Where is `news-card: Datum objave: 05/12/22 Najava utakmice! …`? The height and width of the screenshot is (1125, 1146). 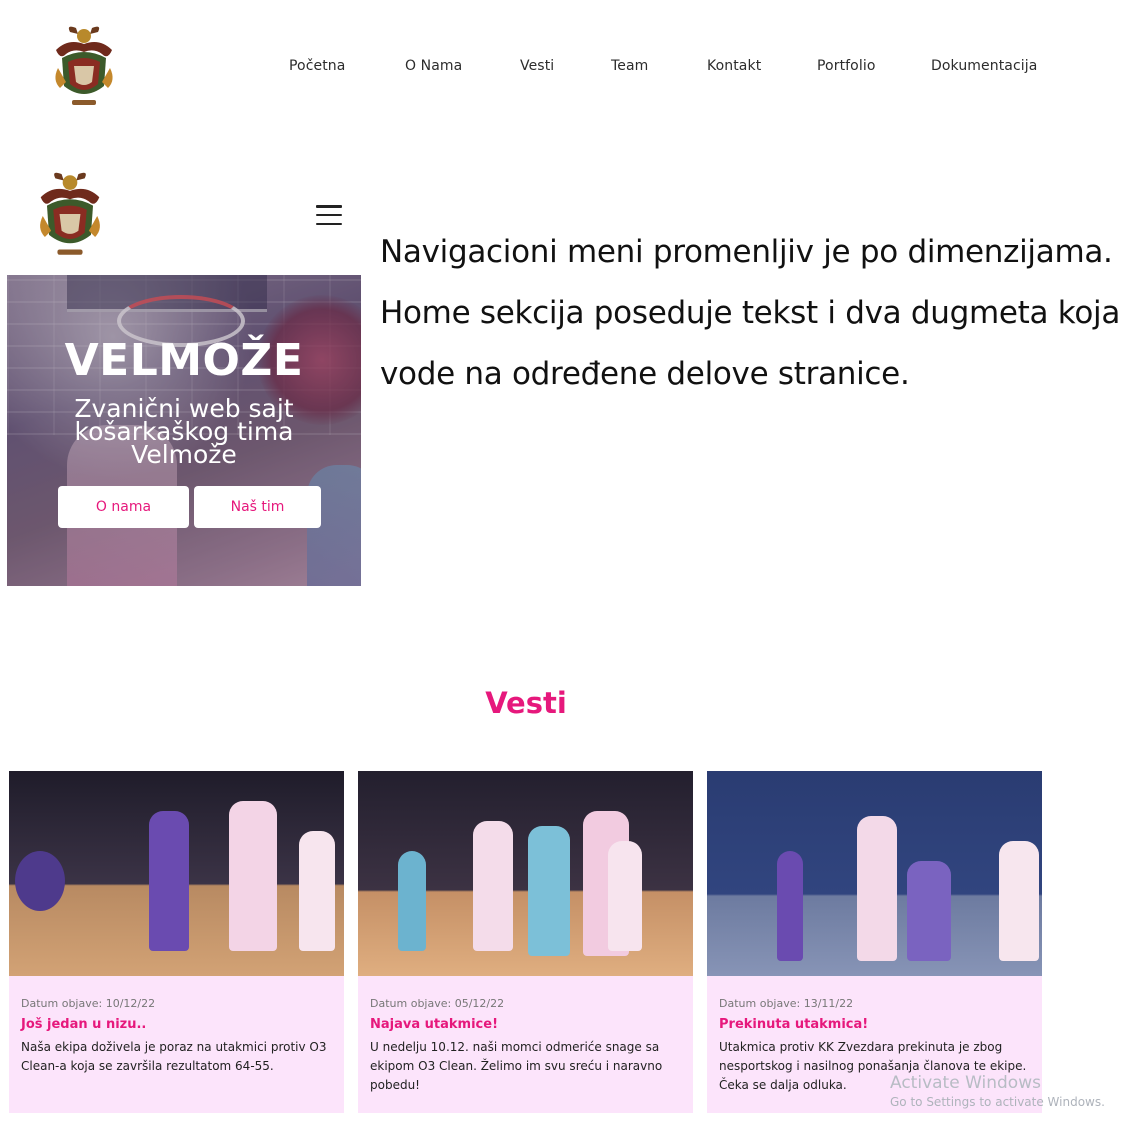 news-card: Datum objave: 05/12/22 Najava utakmice! … is located at coordinates (525, 942).